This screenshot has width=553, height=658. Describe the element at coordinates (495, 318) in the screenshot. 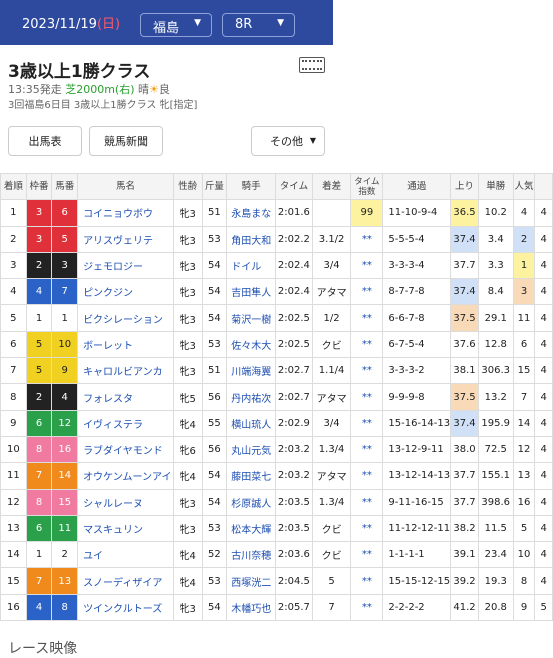

I see `cell-odds: 29.1` at that location.